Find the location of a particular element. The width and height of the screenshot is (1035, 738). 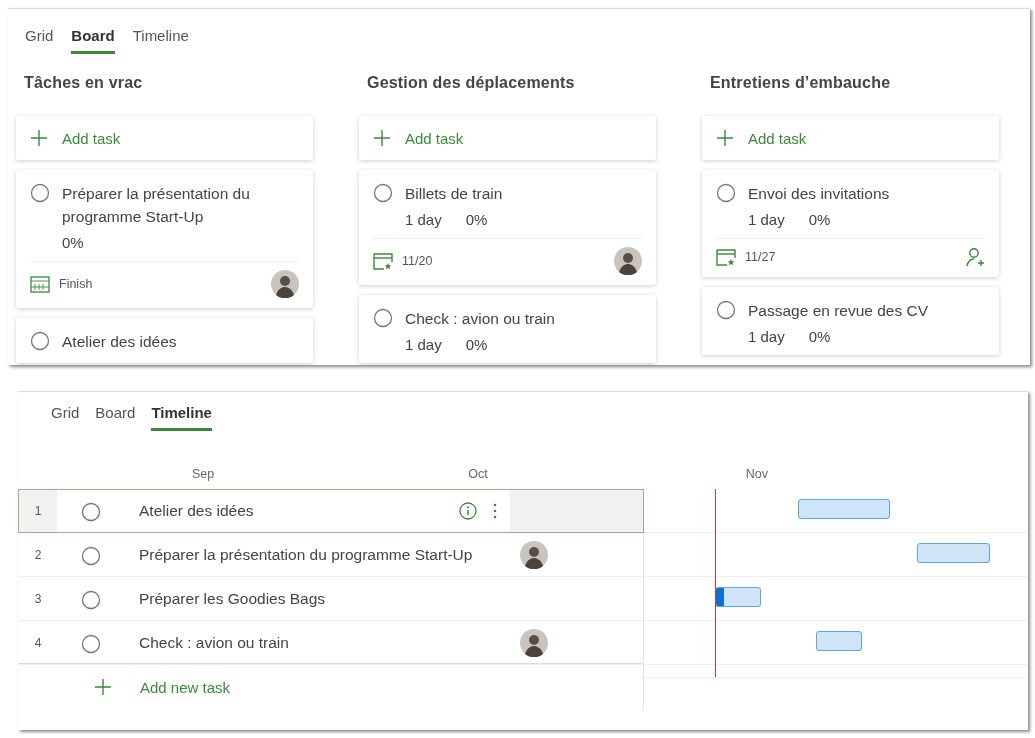

task-card: Billets de train 1 day 0% 11/20 is located at coordinates (507, 227).